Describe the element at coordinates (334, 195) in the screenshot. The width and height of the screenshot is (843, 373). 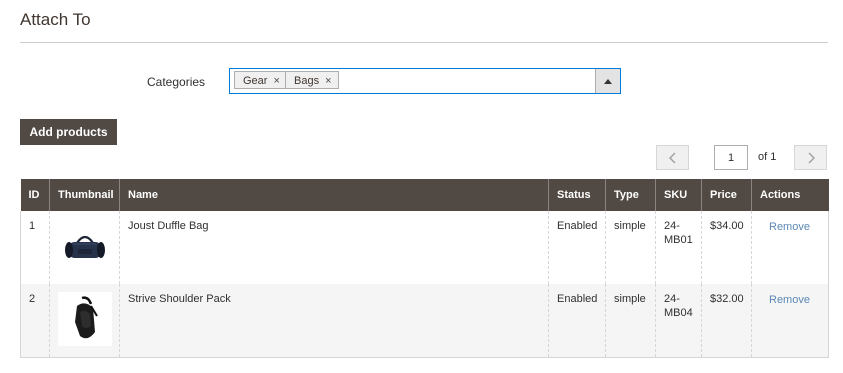
I see `col-header-name: Name` at that location.